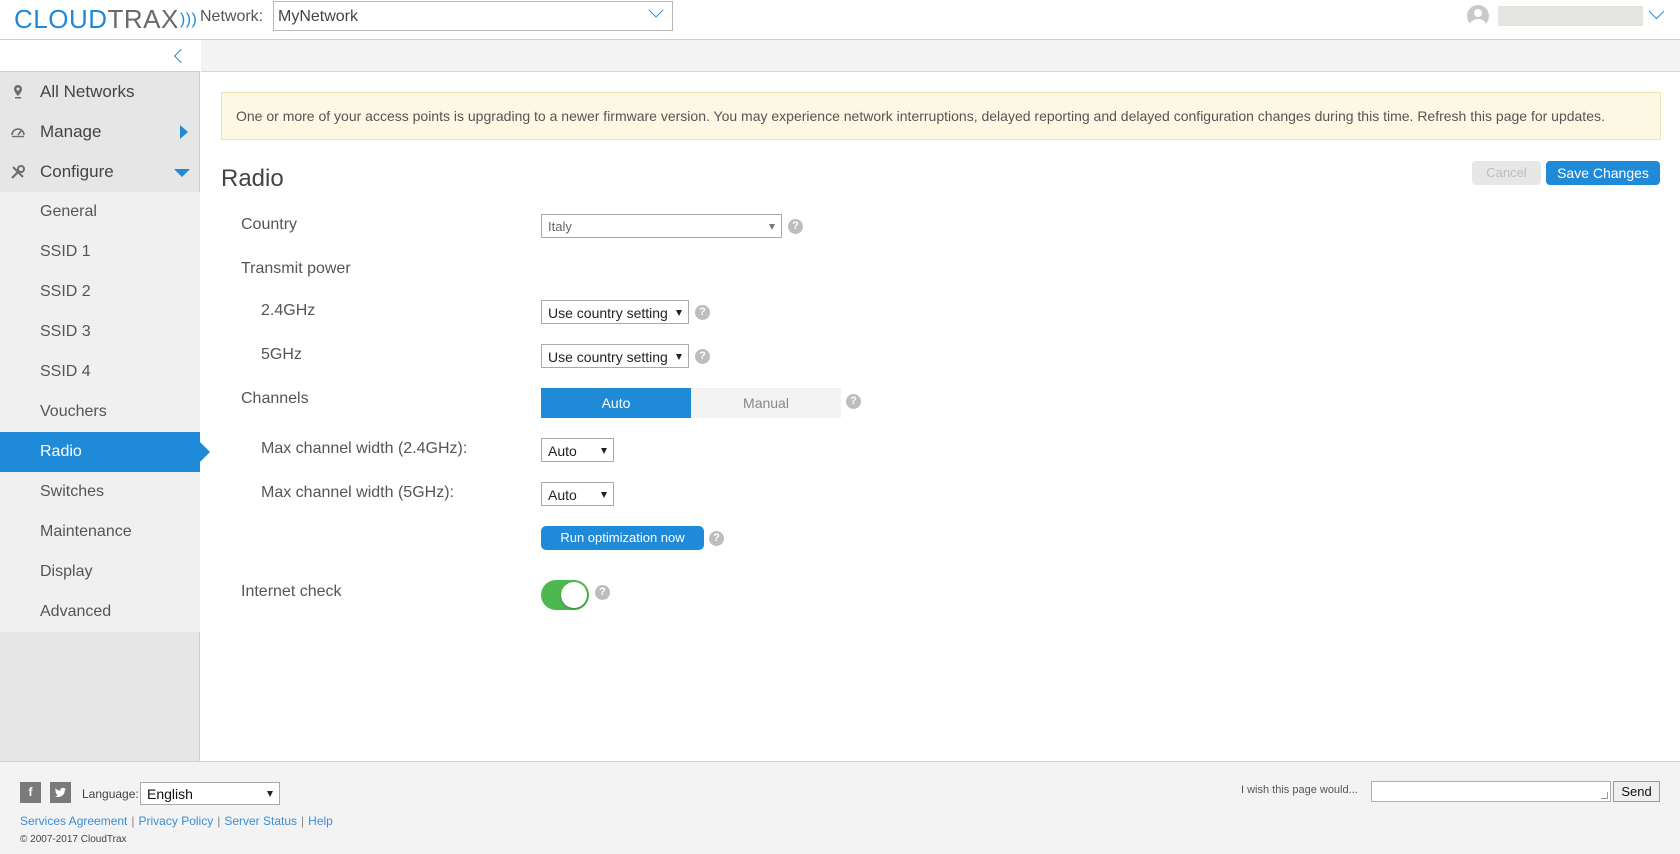 This screenshot has width=1680, height=854. Describe the element at coordinates (1570, 16) in the screenshot. I see `user-name-redacted` at that location.